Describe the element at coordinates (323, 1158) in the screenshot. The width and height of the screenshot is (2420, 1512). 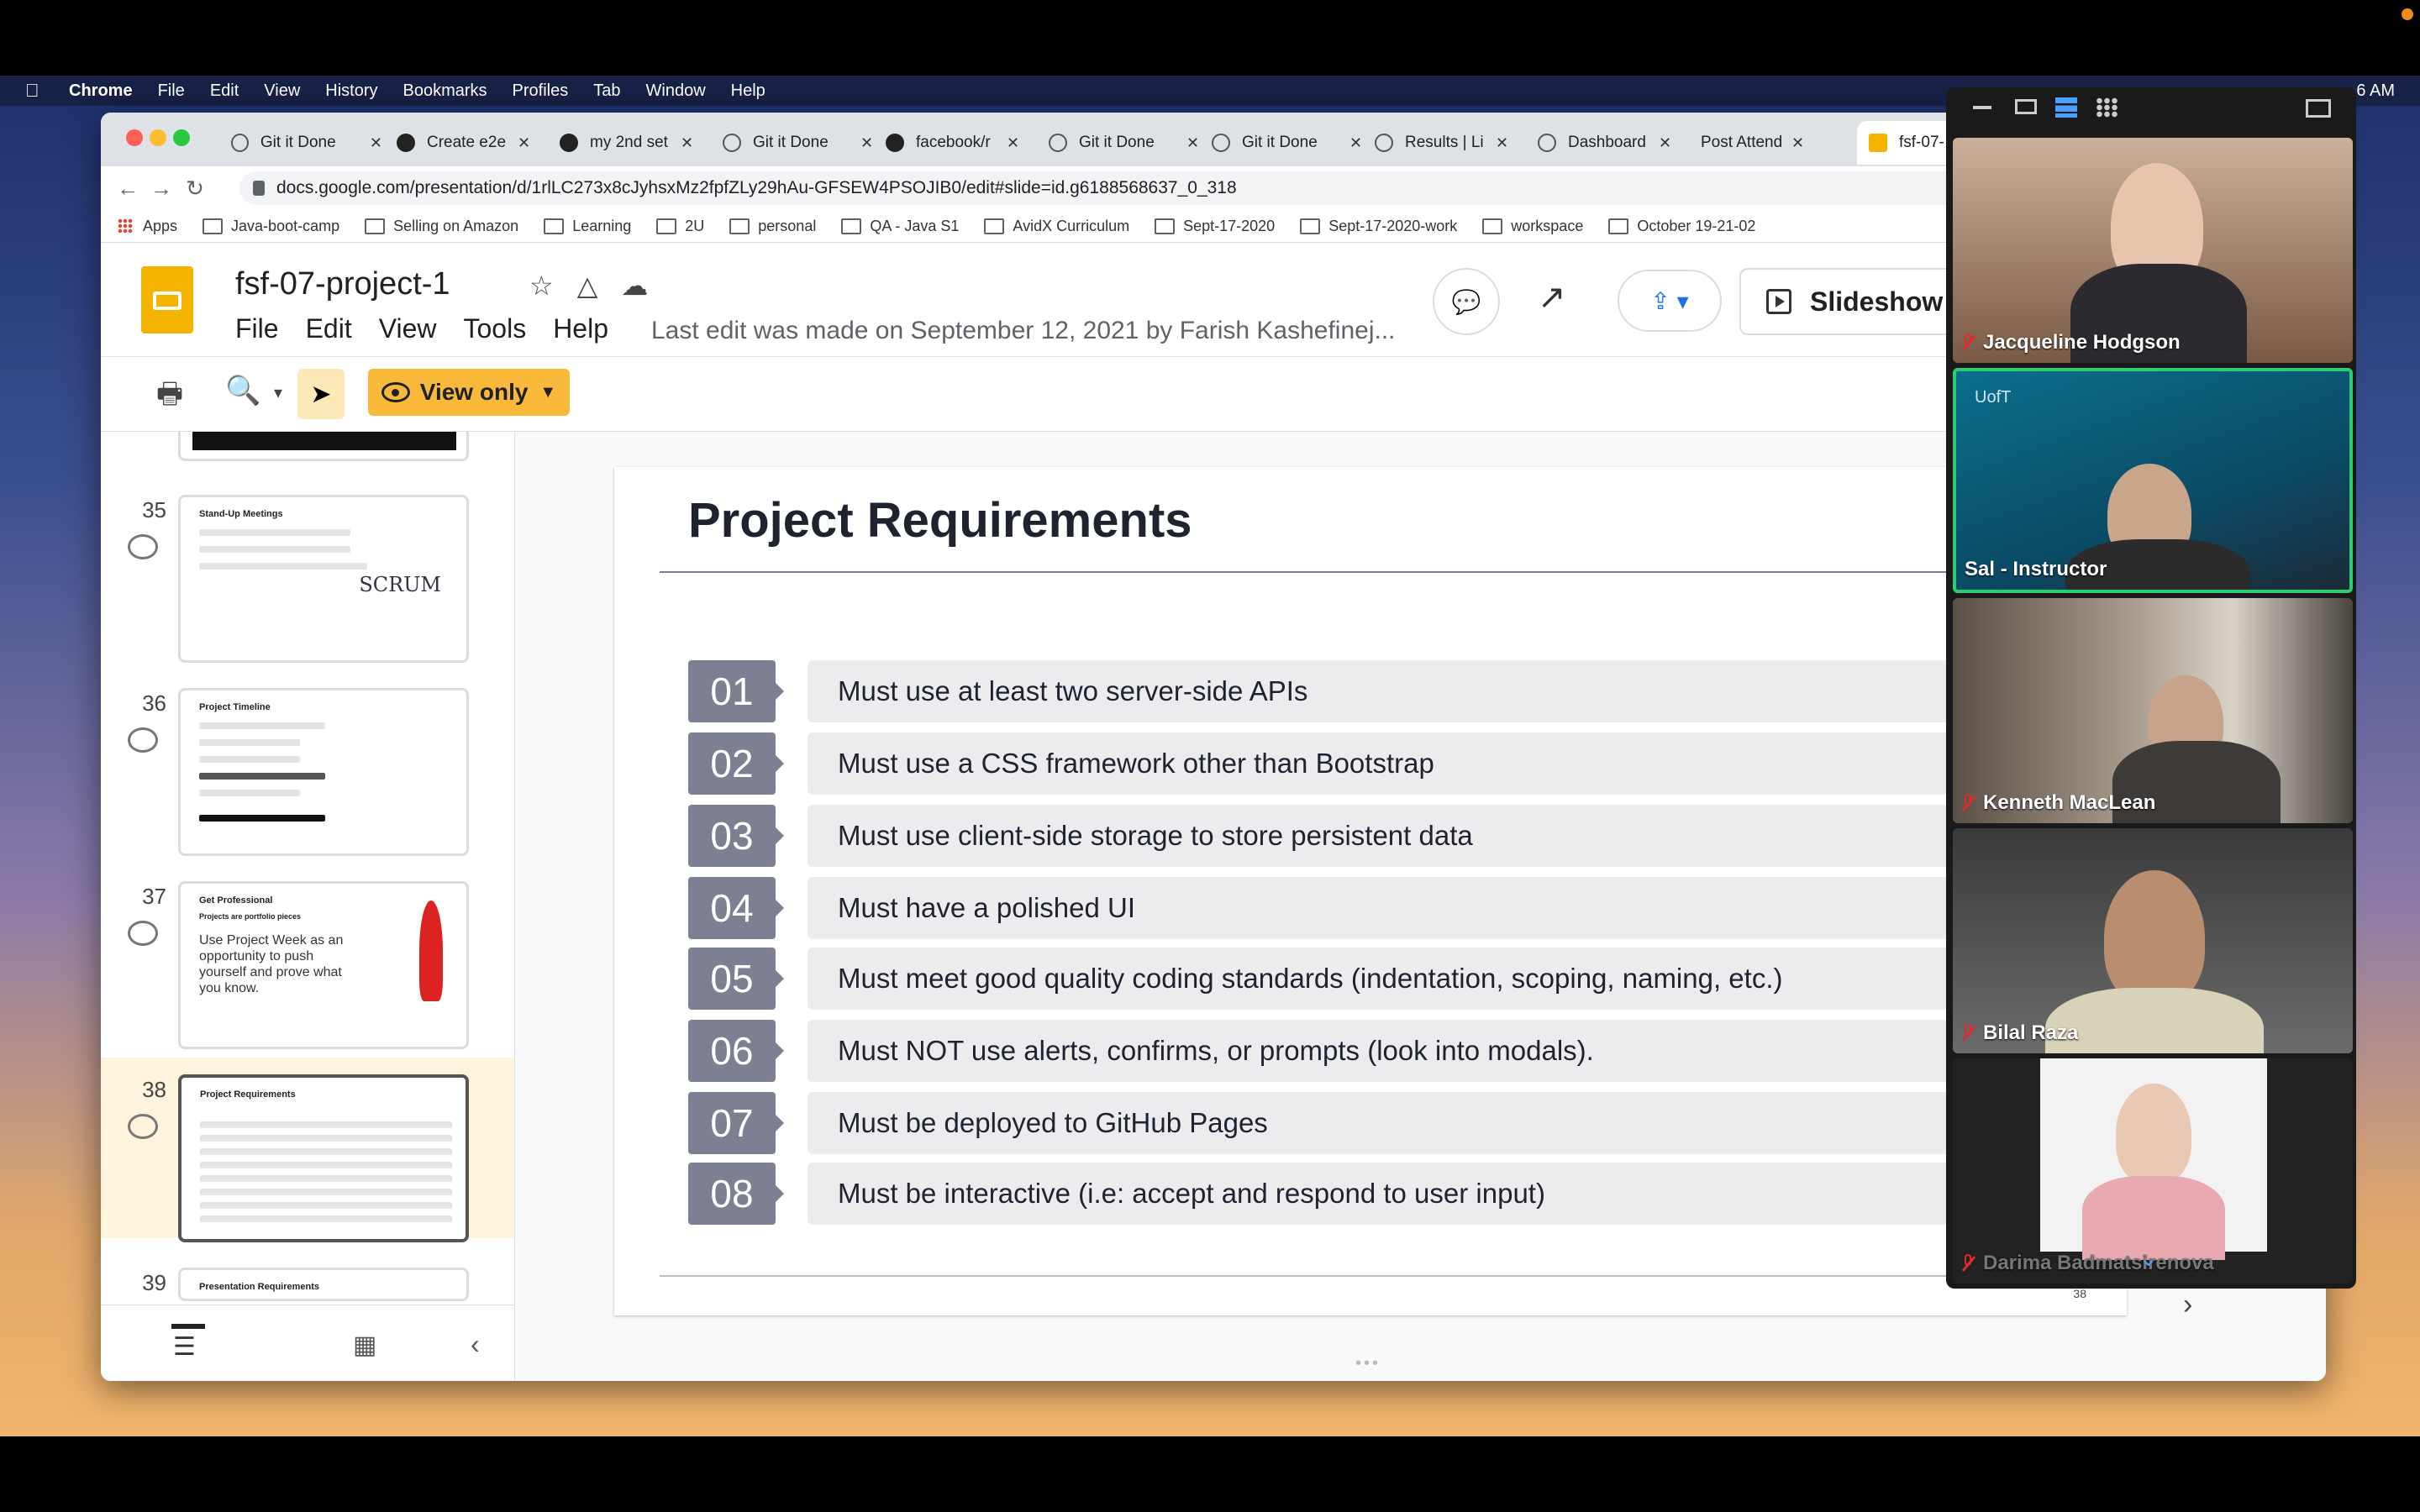
I see `slide-thumbnail-selected: Project Requirements` at that location.